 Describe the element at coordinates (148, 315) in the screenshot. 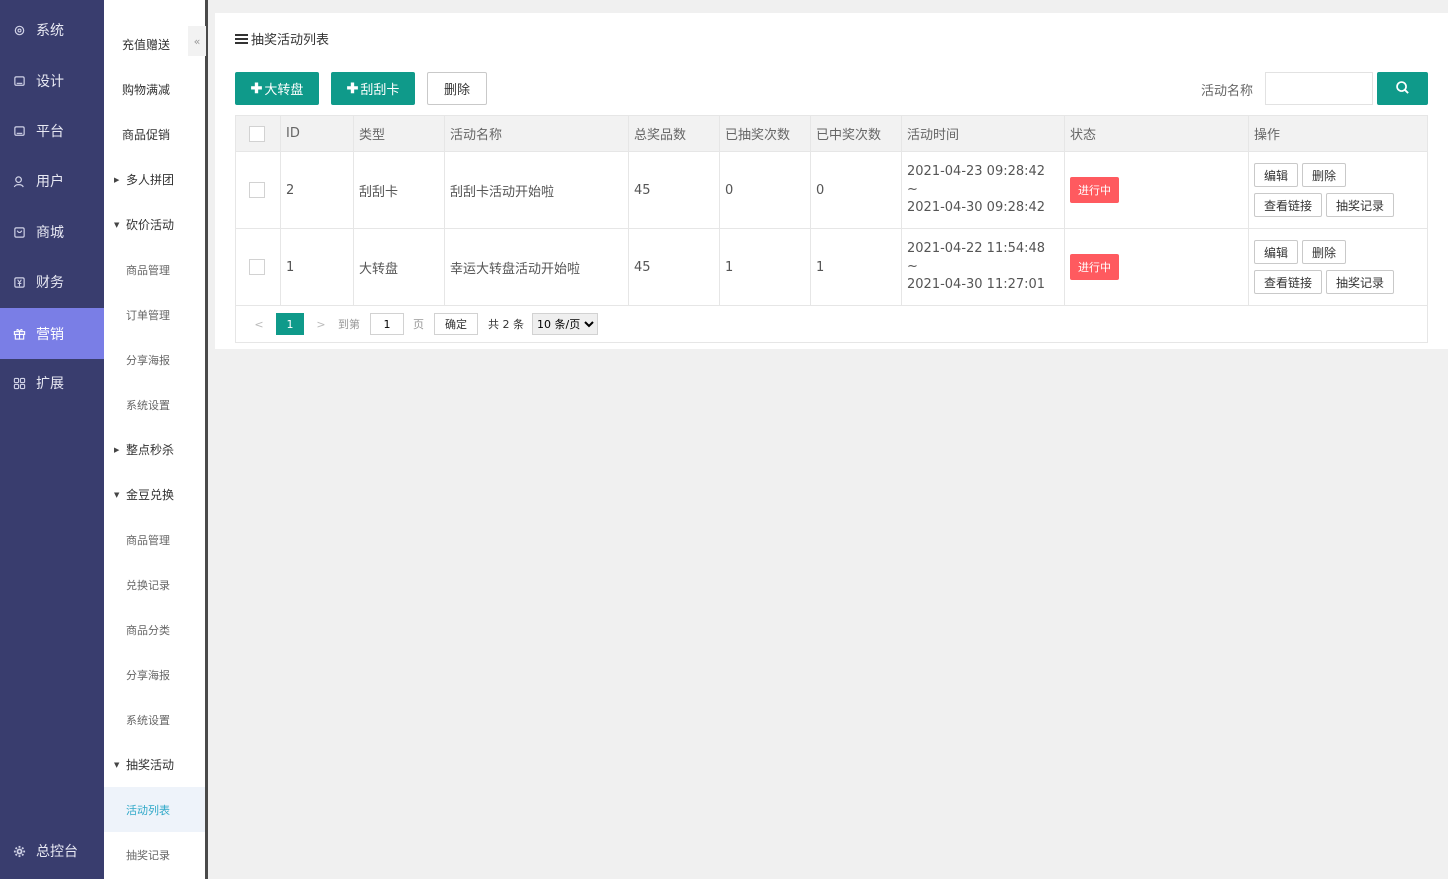

I see `sub-item-label: 订单管理` at that location.